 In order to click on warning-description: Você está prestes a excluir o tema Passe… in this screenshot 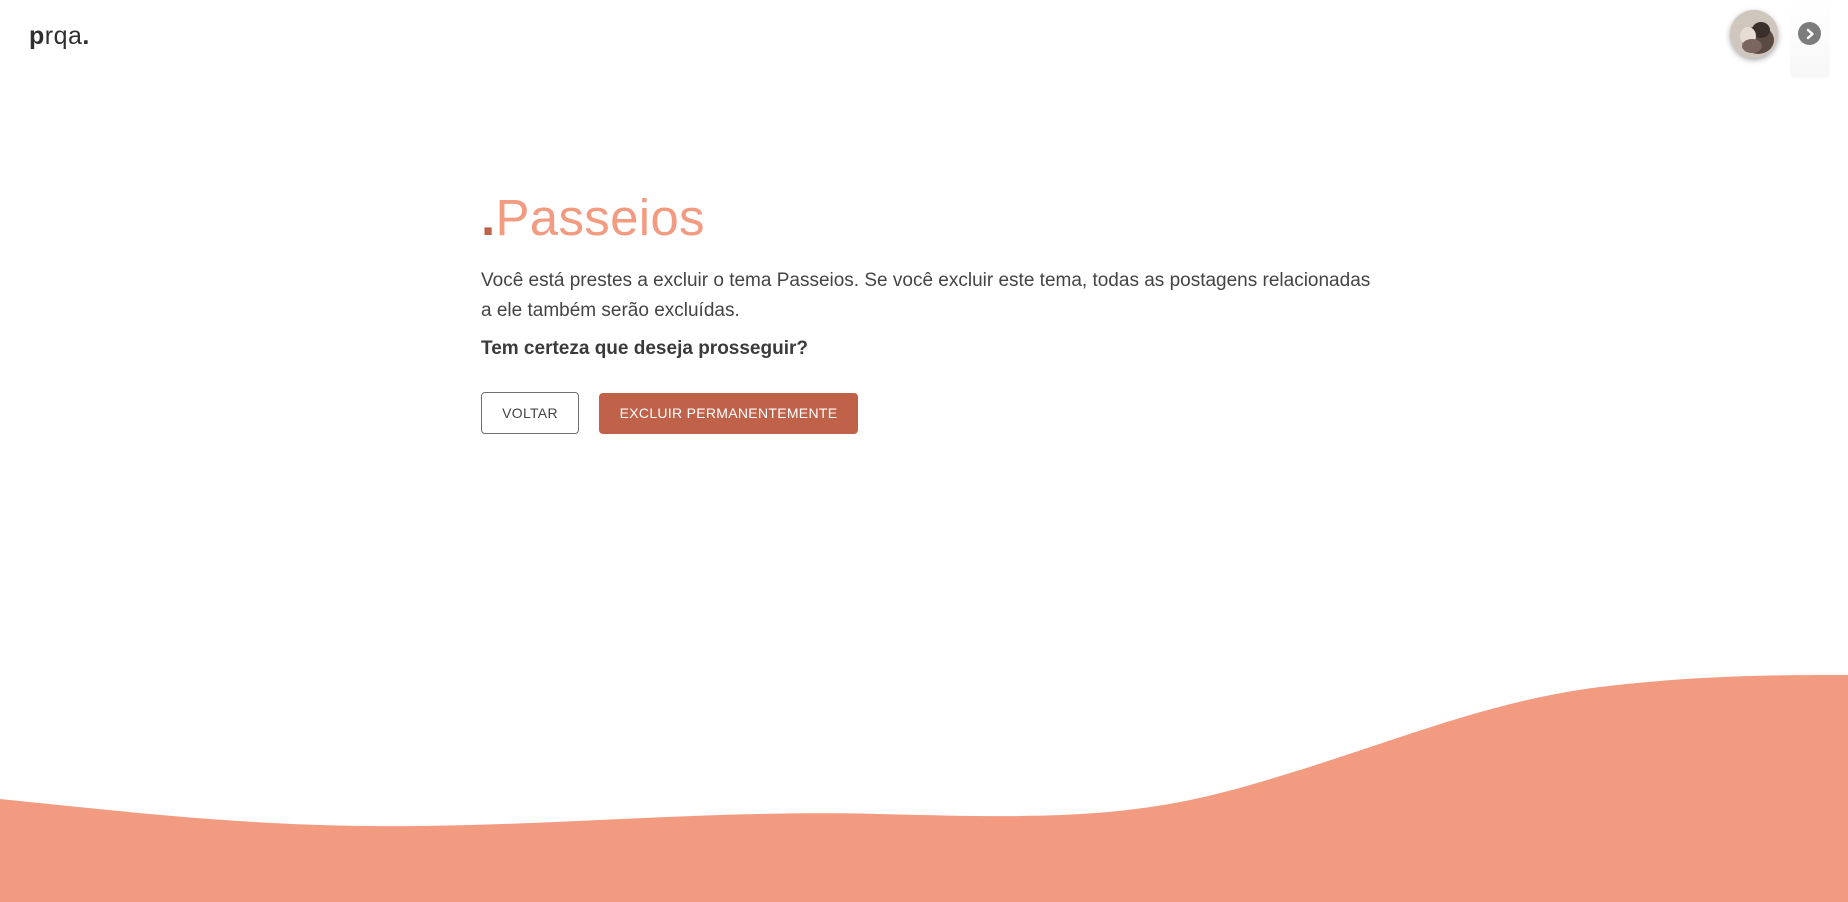, I will do `click(926, 295)`.